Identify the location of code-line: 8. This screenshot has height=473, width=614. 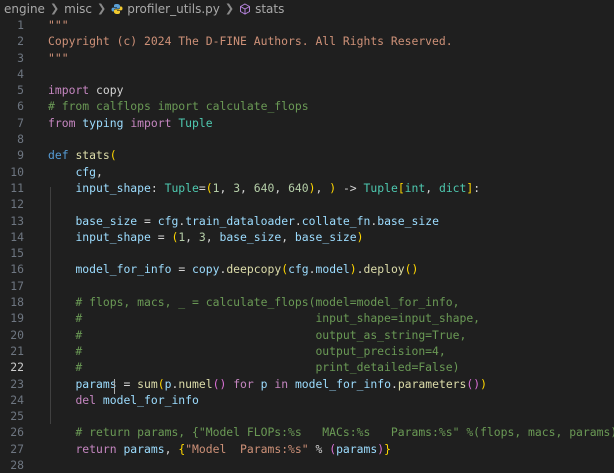
(307, 139).